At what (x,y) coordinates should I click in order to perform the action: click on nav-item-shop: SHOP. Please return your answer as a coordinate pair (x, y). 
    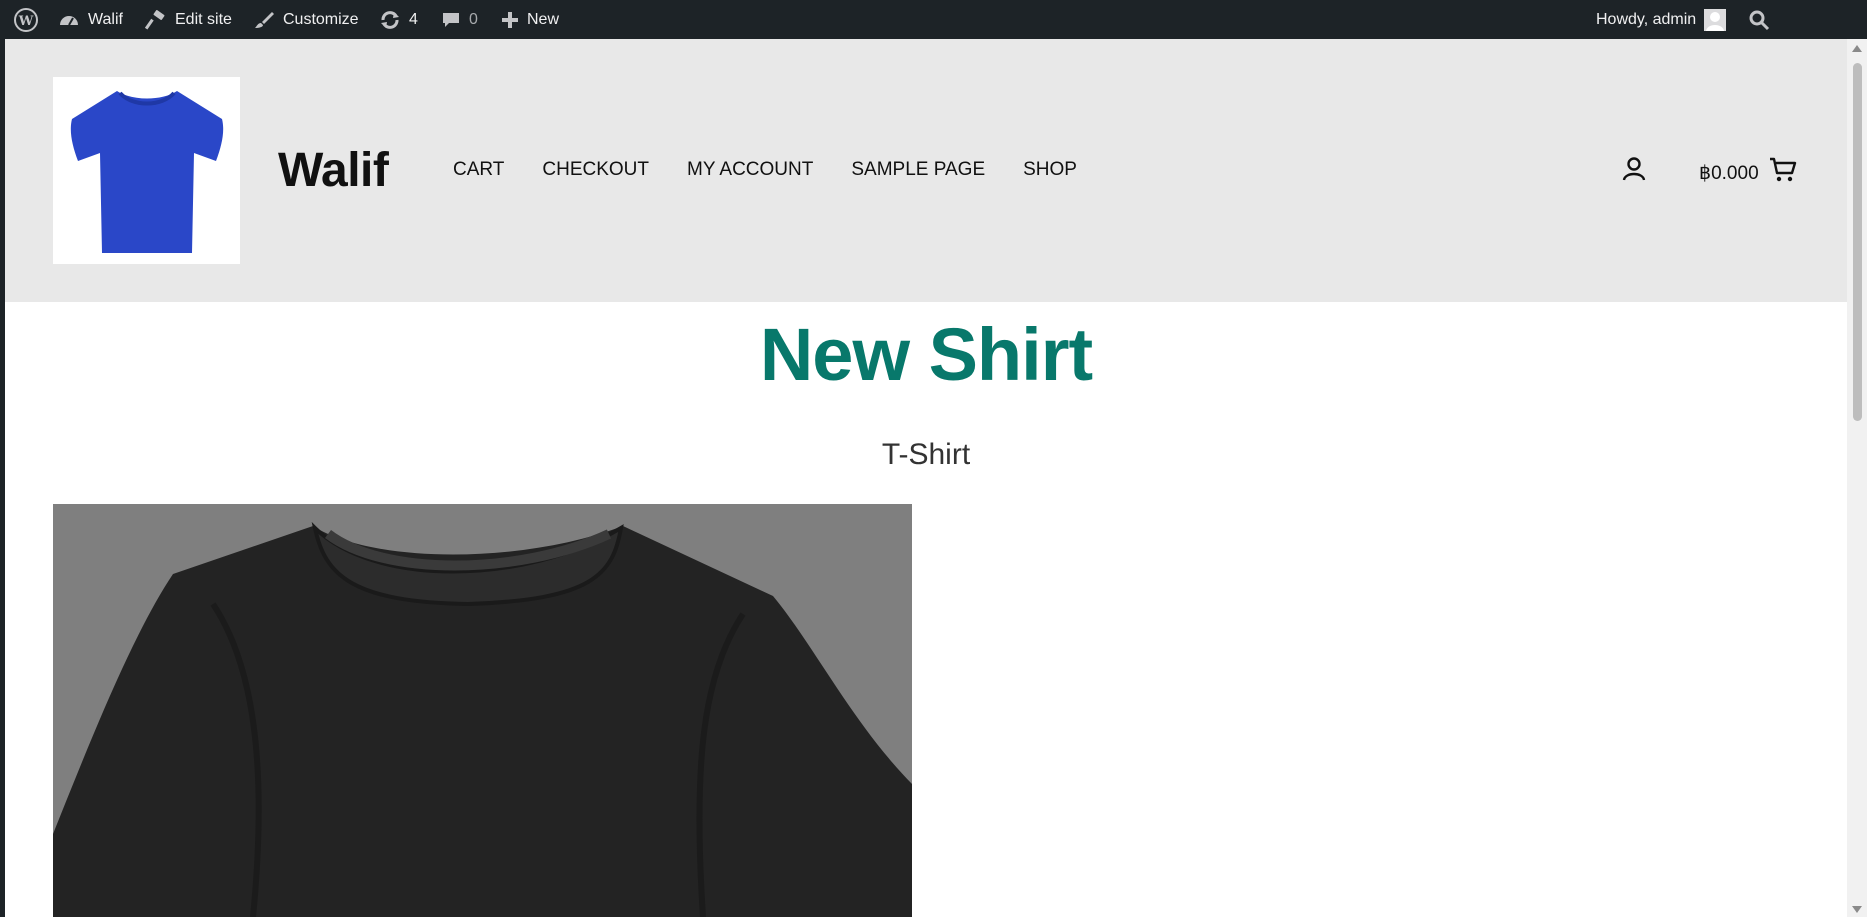
    Looking at the image, I should click on (1050, 170).